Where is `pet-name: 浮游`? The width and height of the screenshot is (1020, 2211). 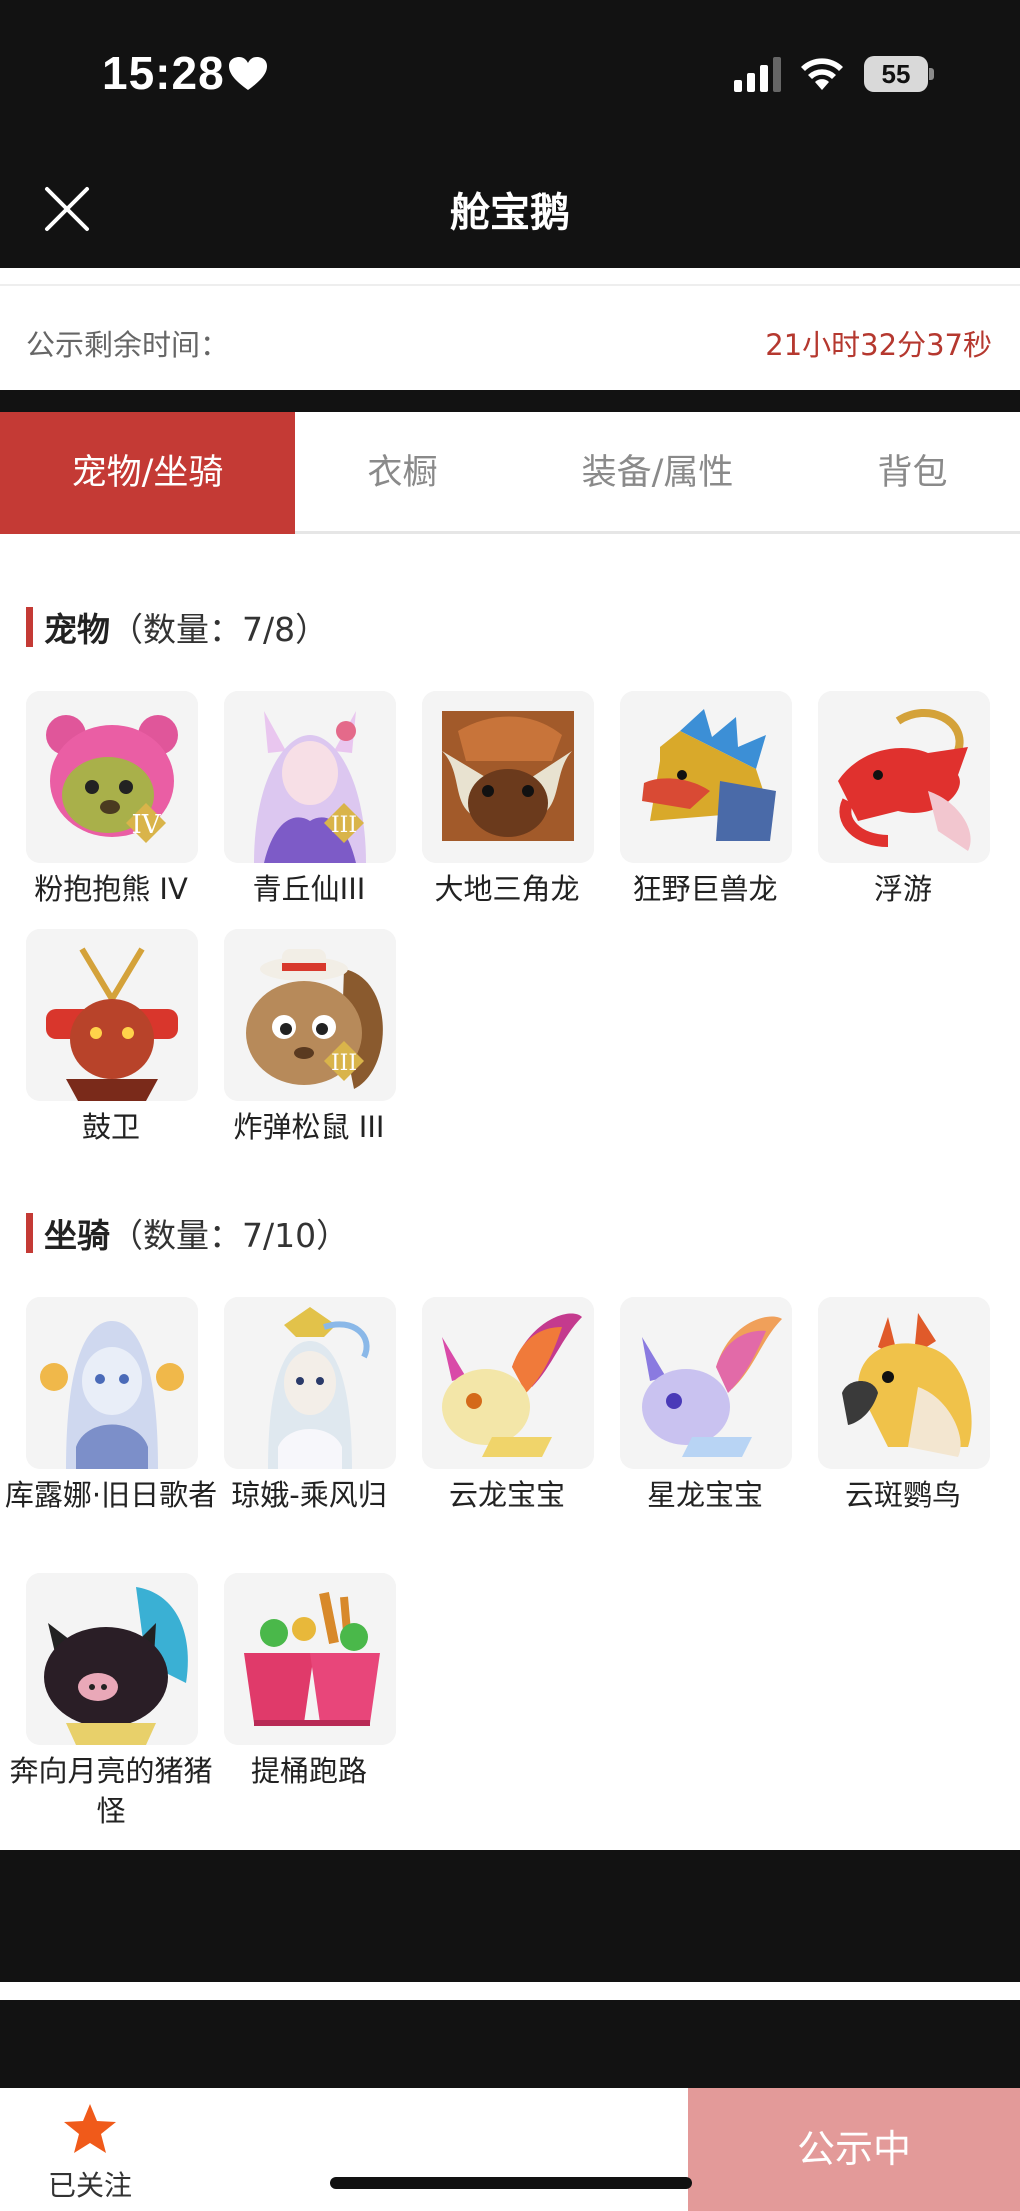 pet-name: 浮游 is located at coordinates (902, 889).